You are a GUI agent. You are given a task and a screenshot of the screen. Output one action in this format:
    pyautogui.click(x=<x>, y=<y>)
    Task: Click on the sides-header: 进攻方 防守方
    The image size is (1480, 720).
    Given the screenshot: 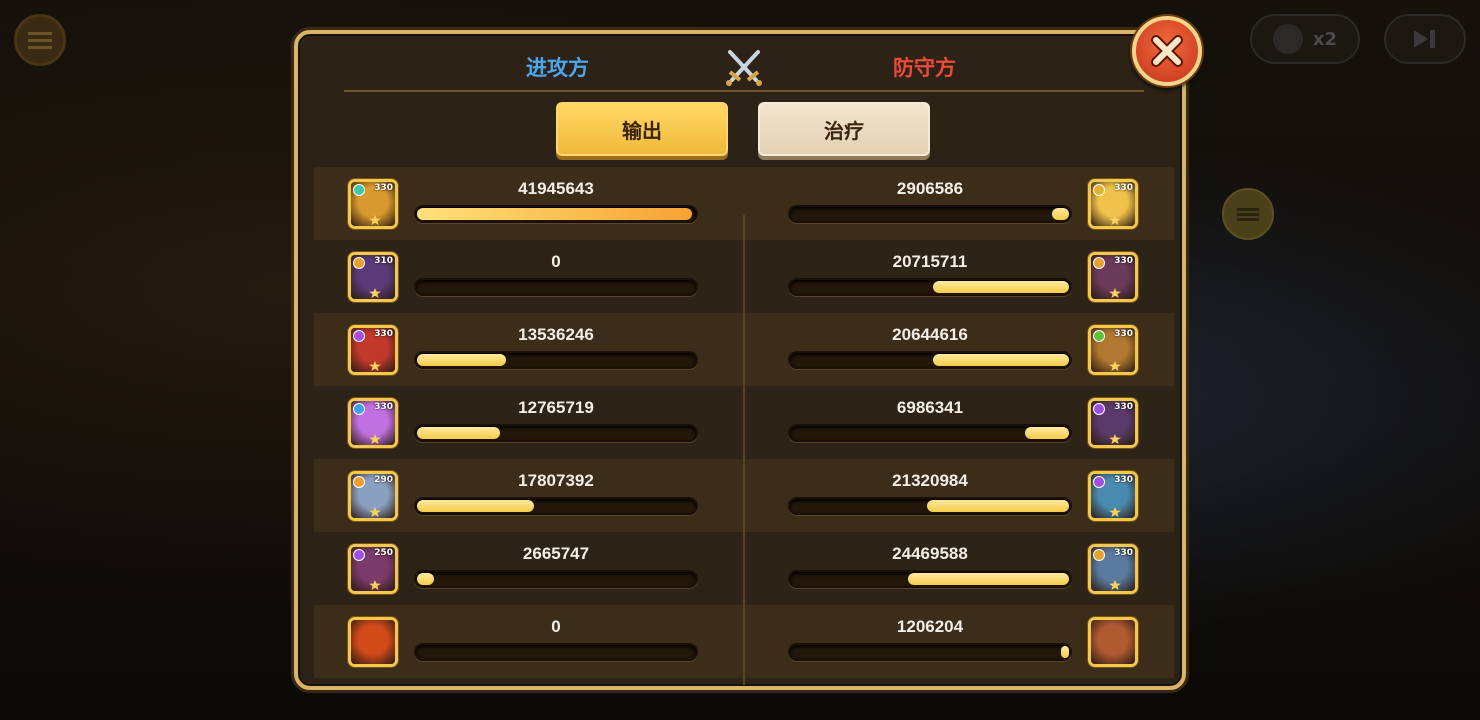 What is the action you would take?
    pyautogui.click(x=744, y=70)
    